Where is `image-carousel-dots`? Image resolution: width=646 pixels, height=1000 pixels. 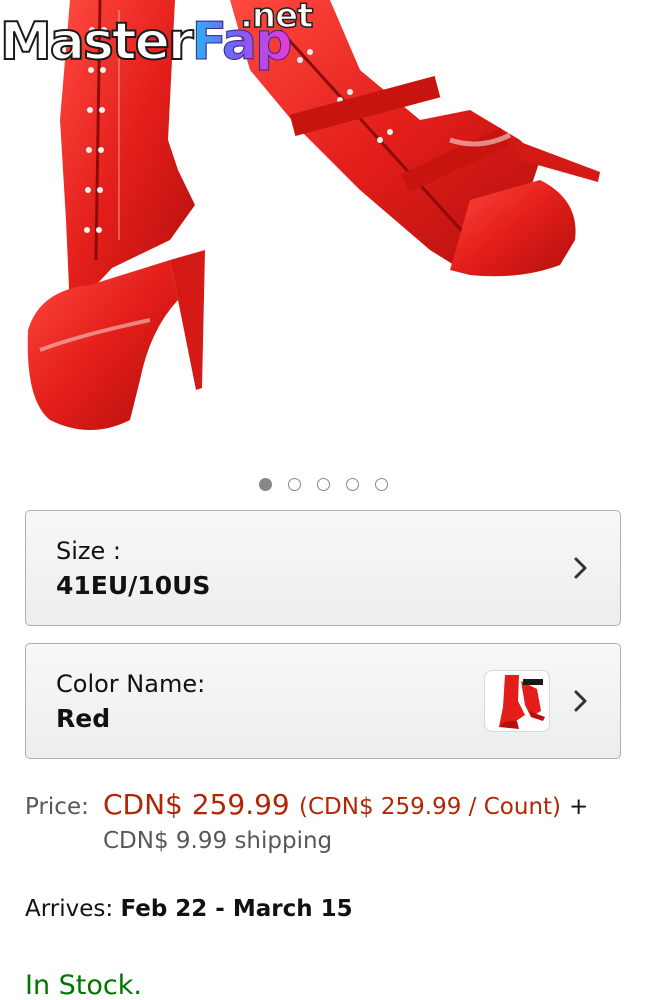 image-carousel-dots is located at coordinates (323, 484).